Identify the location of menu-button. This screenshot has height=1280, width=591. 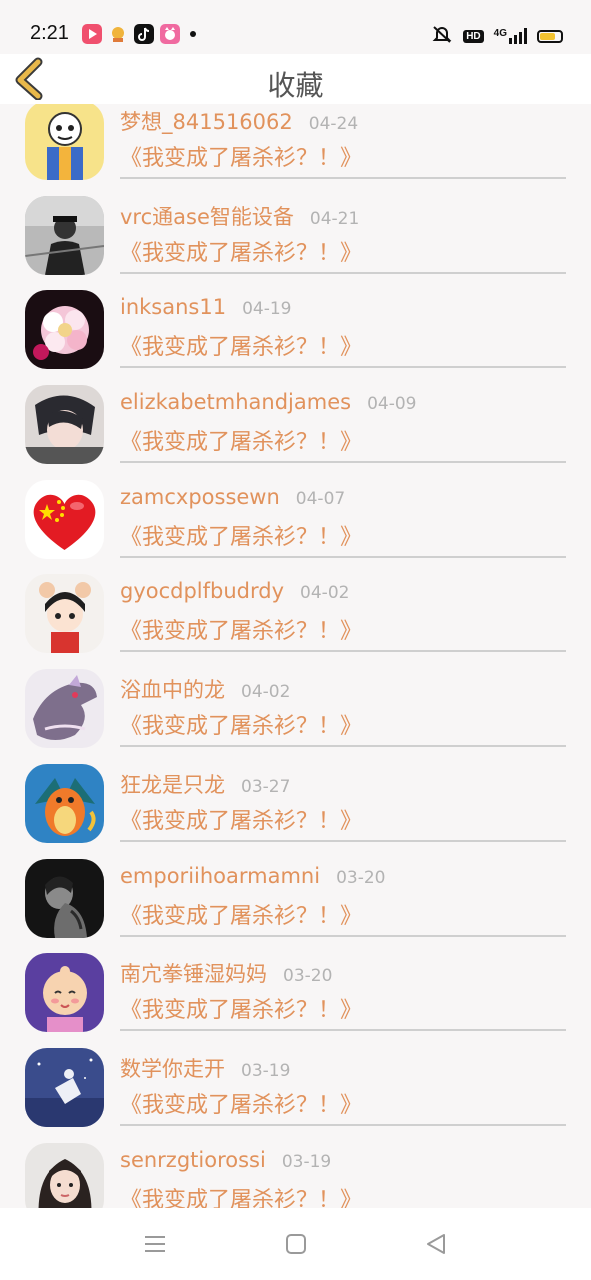
(155, 1244).